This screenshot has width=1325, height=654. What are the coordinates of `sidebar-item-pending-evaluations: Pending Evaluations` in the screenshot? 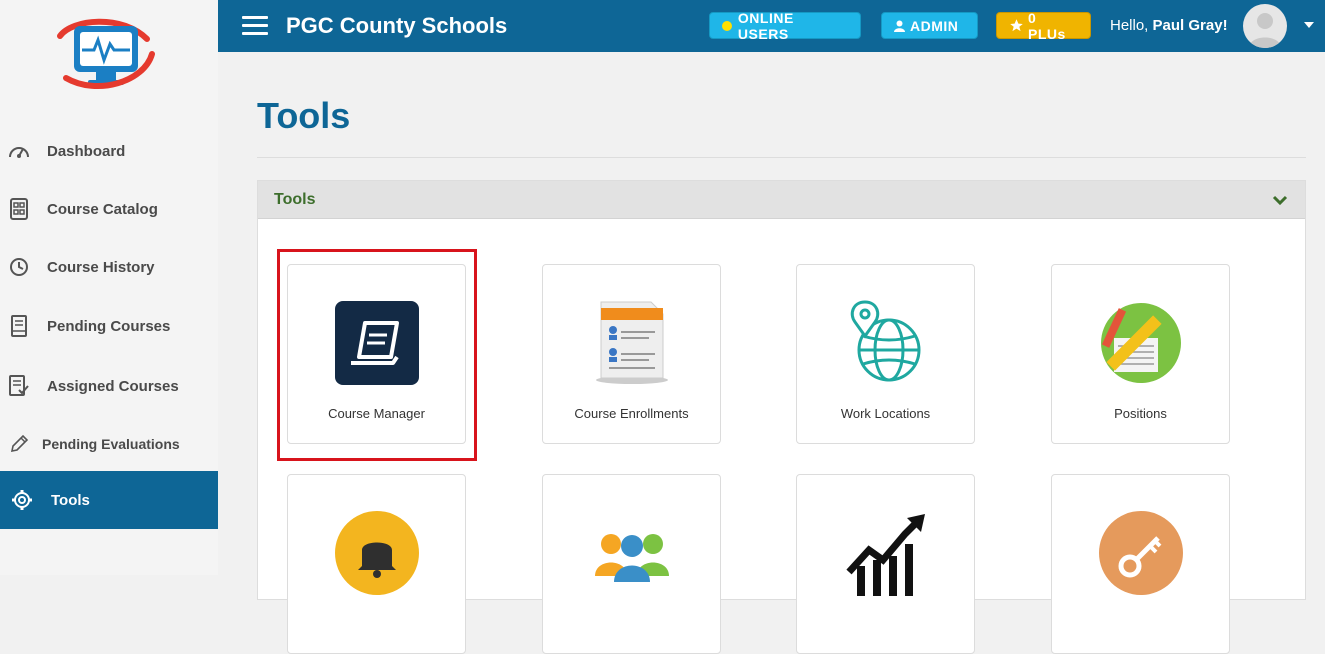 It's located at (109, 444).